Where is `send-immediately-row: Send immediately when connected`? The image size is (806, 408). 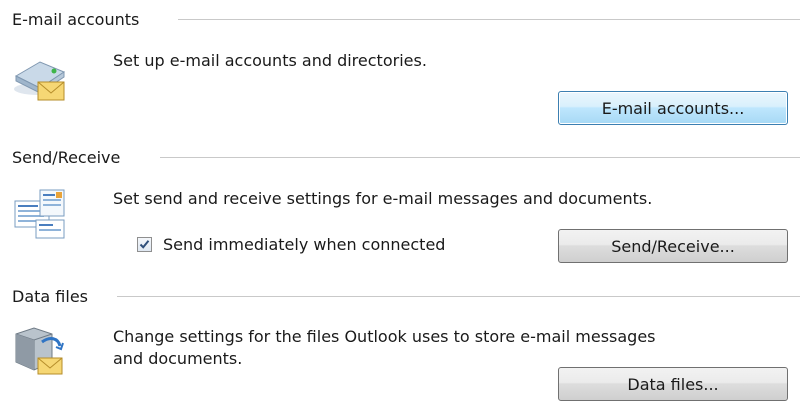
send-immediately-row: Send immediately when connected is located at coordinates (291, 244).